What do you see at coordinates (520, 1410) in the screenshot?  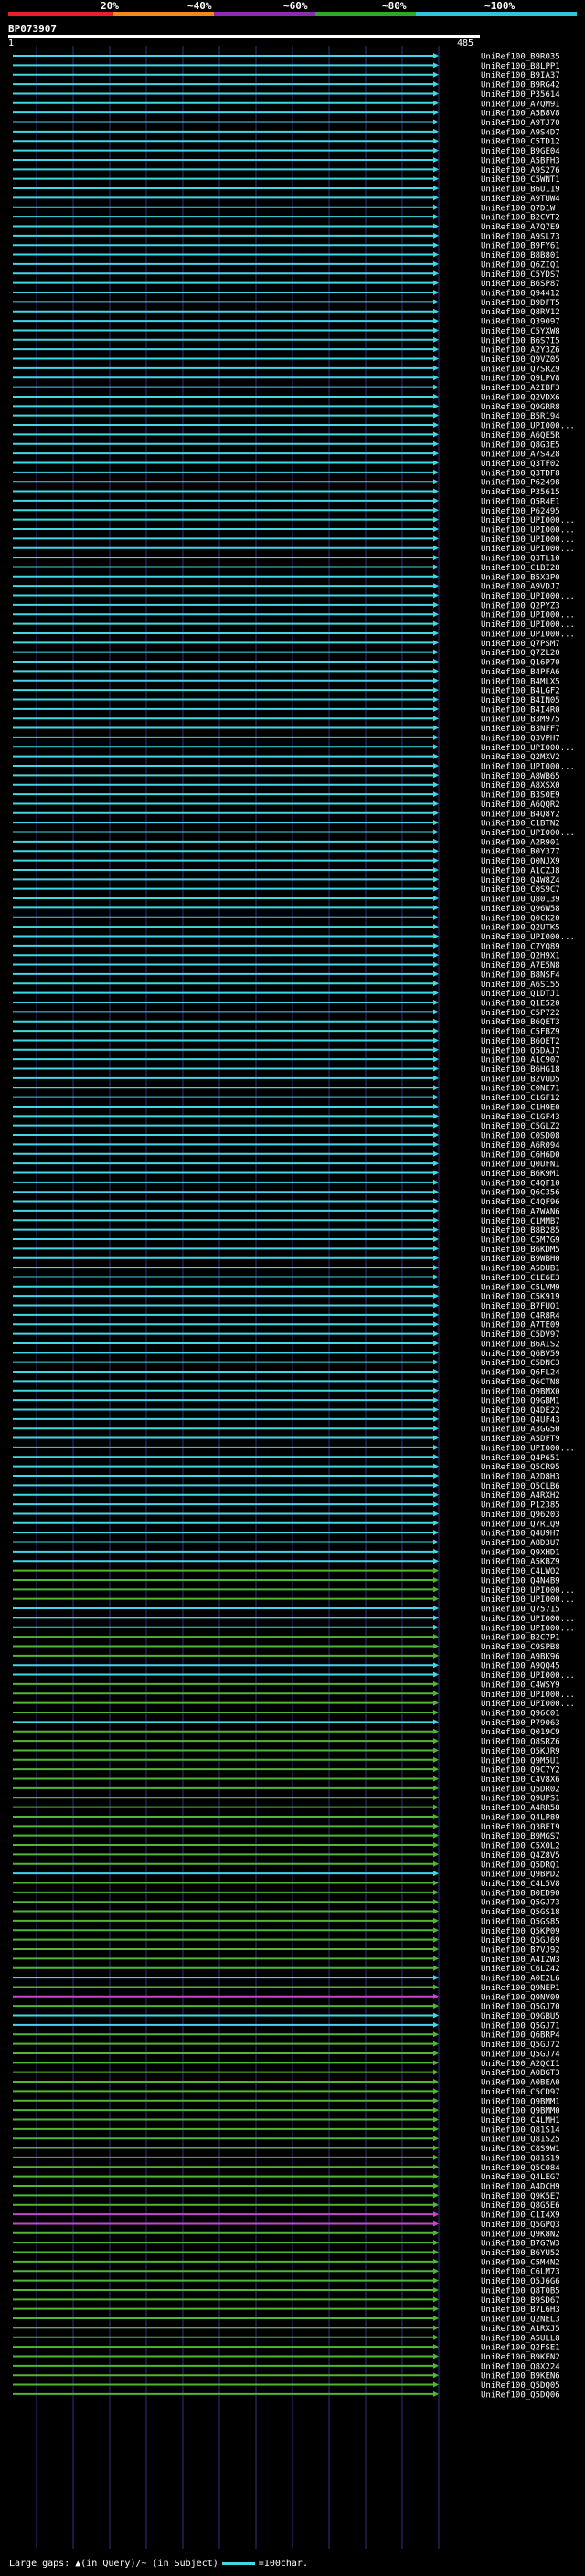 I see `hit-label: UniRef100_Q4DE22` at bounding box center [520, 1410].